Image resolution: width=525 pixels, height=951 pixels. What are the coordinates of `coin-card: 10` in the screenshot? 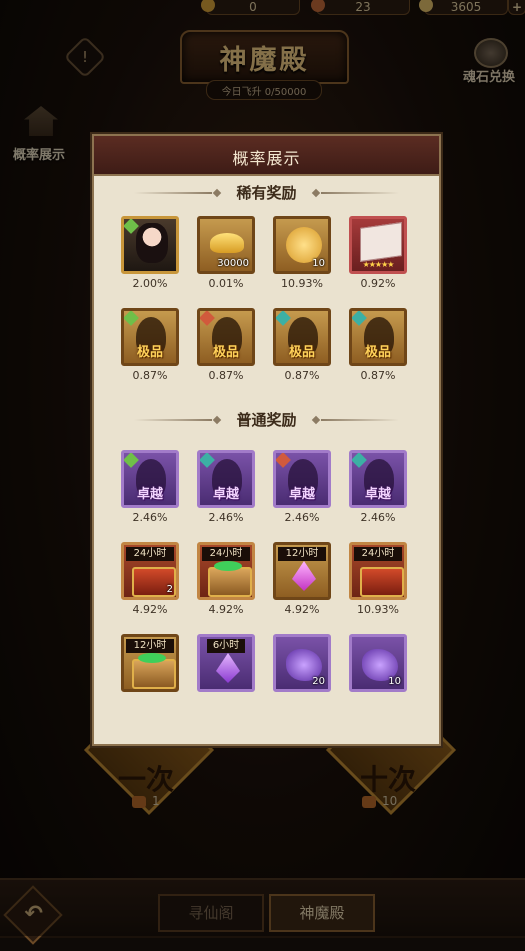 It's located at (302, 245).